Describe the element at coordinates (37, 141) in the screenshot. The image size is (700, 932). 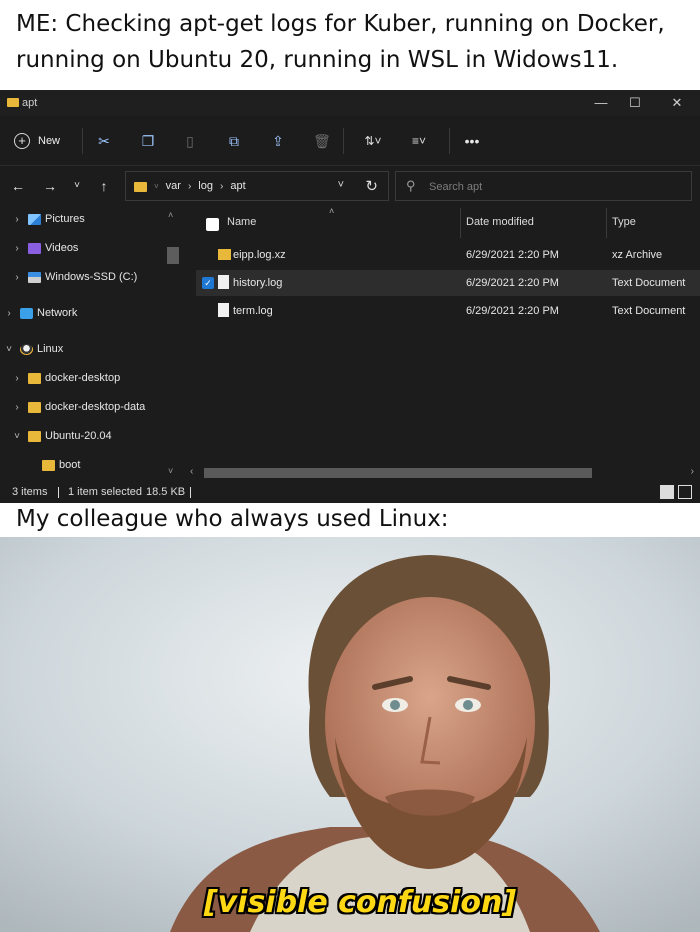
I see `new-button: + New` at that location.